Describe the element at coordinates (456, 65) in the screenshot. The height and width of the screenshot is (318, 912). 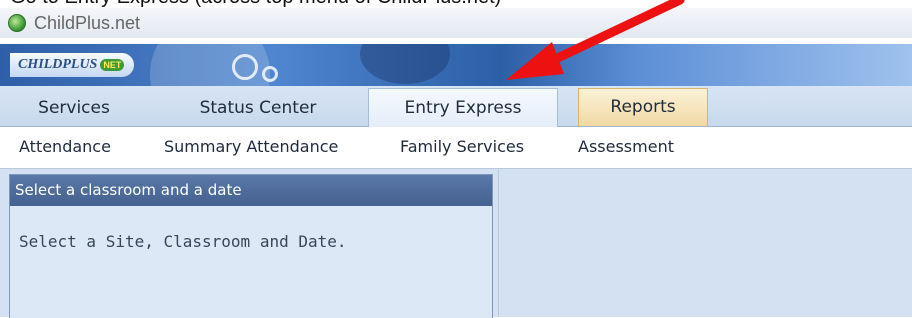
I see `header-banner: CHILDPLUS NET` at that location.